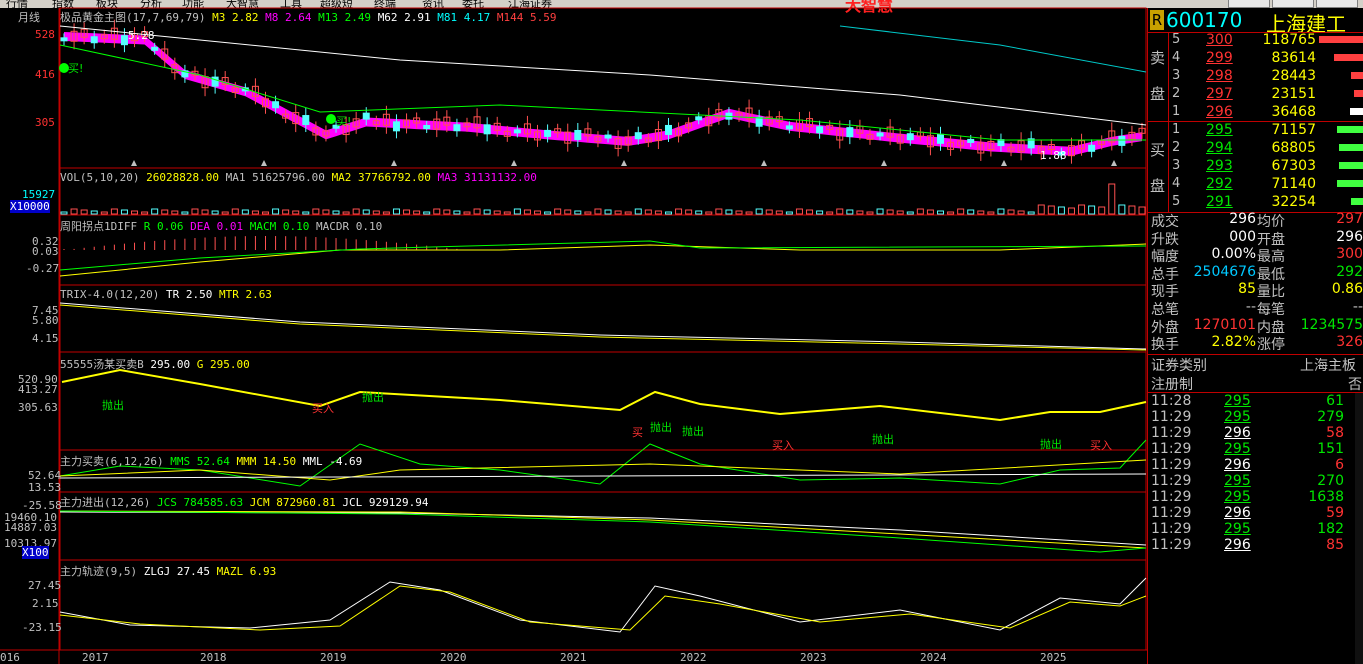 The image size is (1363, 664). Describe the element at coordinates (45, 34) in the screenshot. I see `price-axis-label: 528` at that location.